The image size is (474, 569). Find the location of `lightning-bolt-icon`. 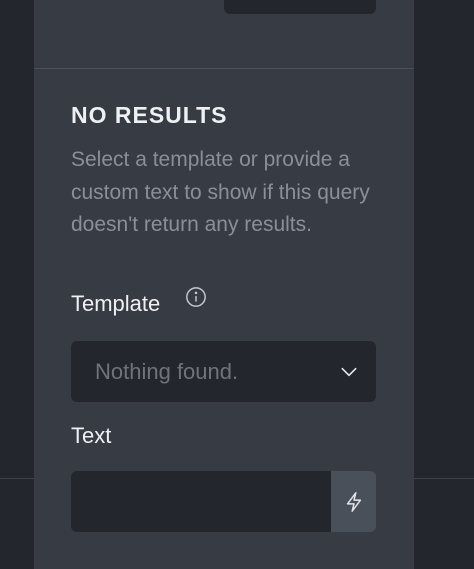

lightning-bolt-icon is located at coordinates (354, 502).